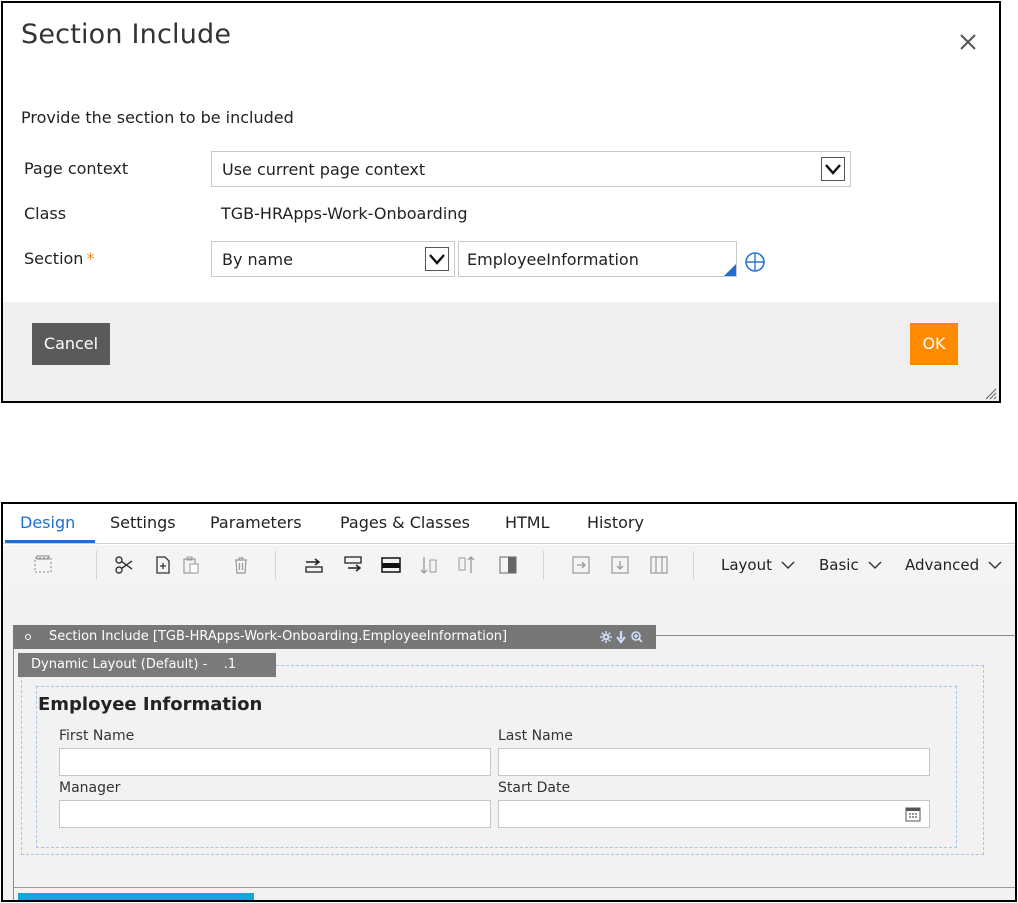 Image resolution: width=1018 pixels, height=903 pixels. I want to click on class-label: Class, so click(45, 213).